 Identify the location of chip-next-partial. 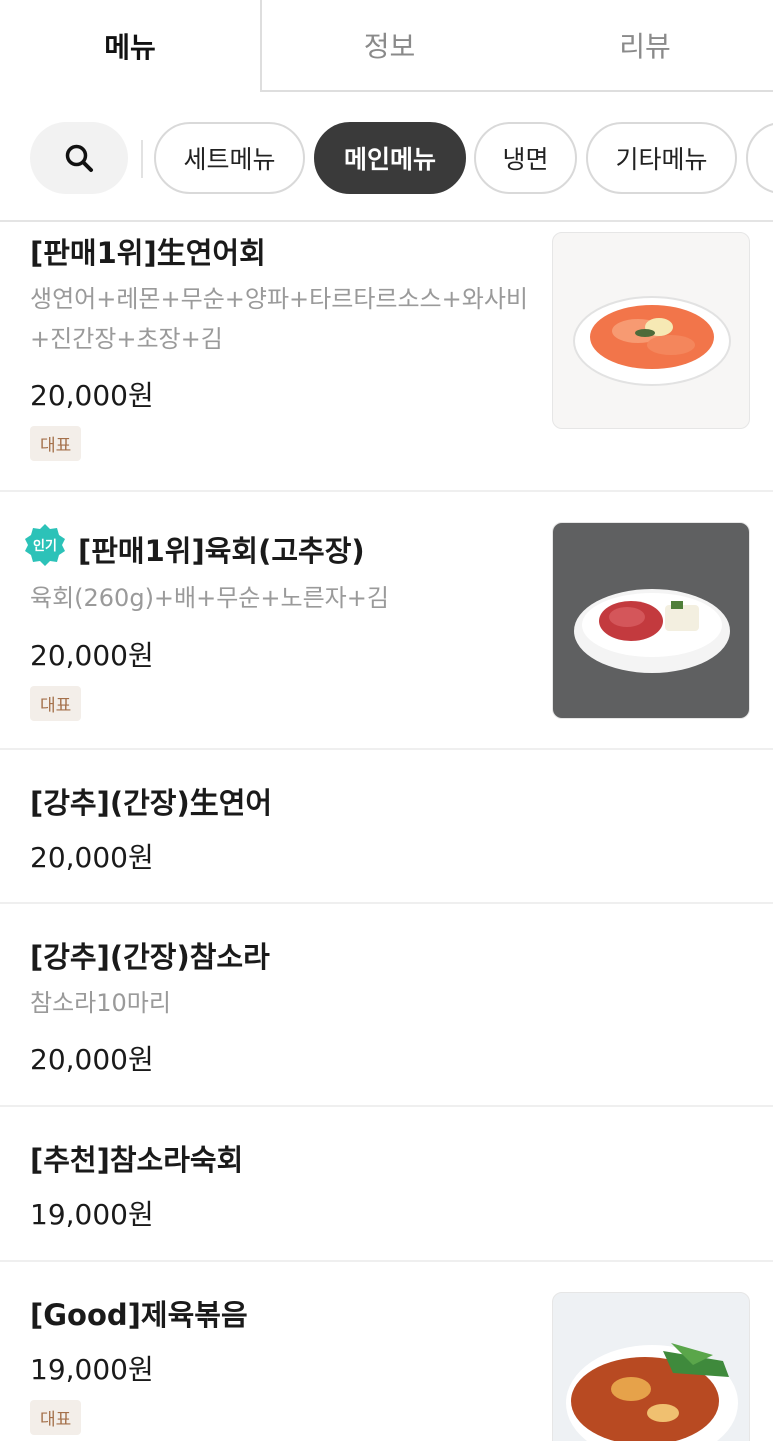
(759, 158).